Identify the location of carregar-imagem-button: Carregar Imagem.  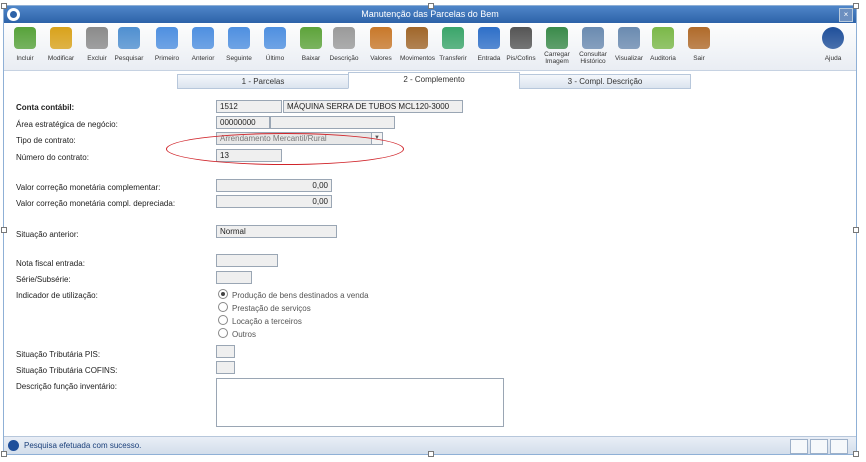
(557, 47).